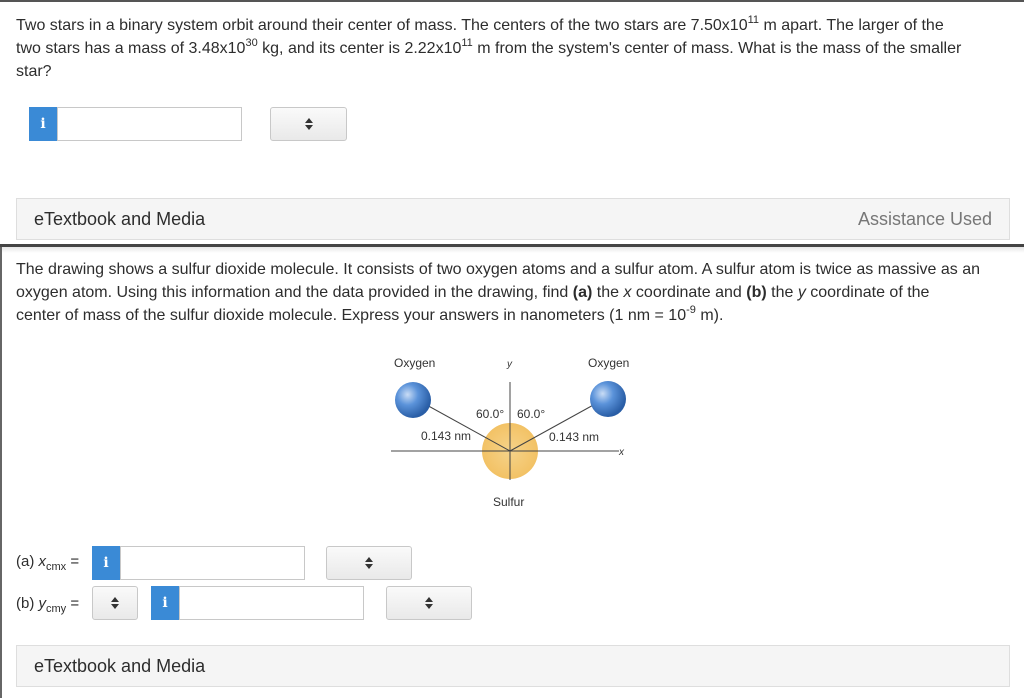  I want to click on info-icon-a: i, so click(106, 563).